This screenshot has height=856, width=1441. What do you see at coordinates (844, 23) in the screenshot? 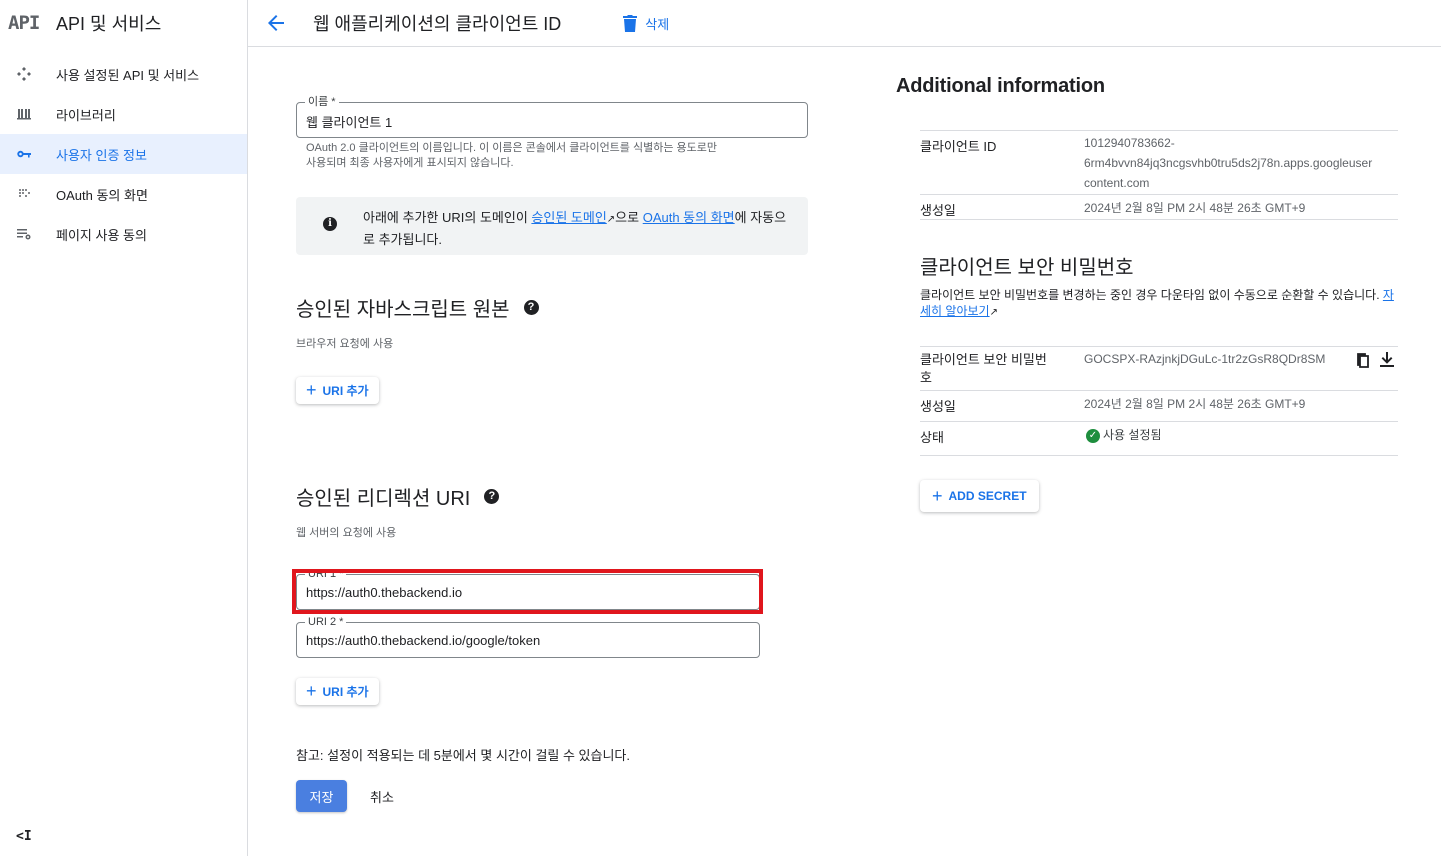
I see `page-header: 웹 애플리케이션의 클라이언트 ID 삭제` at bounding box center [844, 23].